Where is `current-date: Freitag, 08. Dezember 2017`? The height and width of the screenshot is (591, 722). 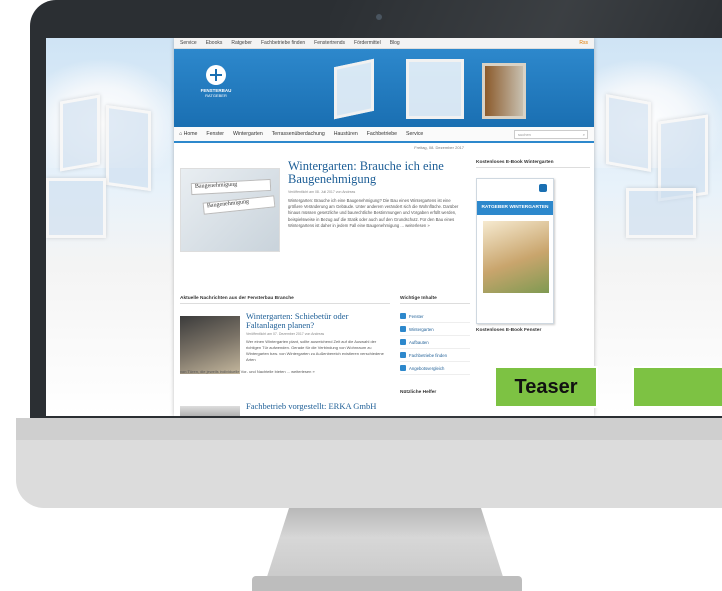 current-date: Freitag, 08. Dezember 2017 is located at coordinates (439, 147).